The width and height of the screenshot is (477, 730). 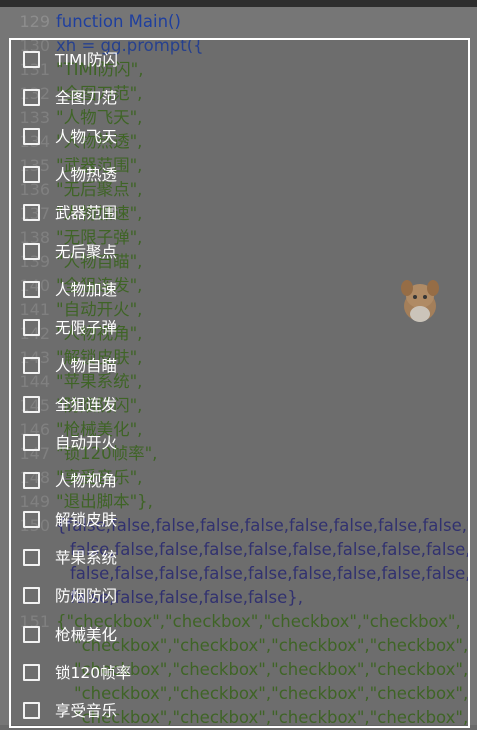 I want to click on checkbox-label: 人物自瞄, so click(x=86, y=366).